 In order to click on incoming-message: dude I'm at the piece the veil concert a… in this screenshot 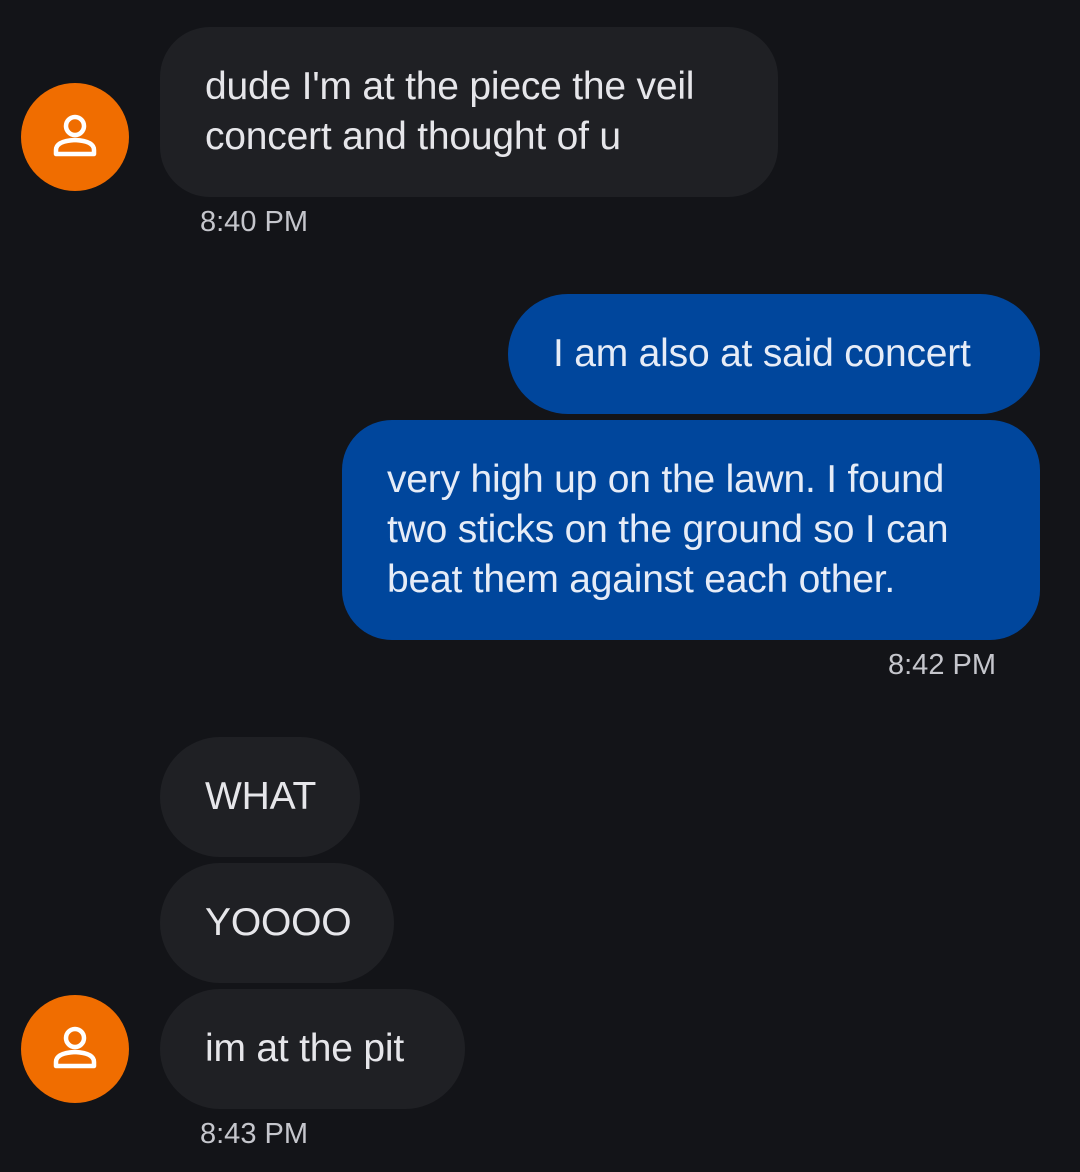, I will do `click(469, 112)`.